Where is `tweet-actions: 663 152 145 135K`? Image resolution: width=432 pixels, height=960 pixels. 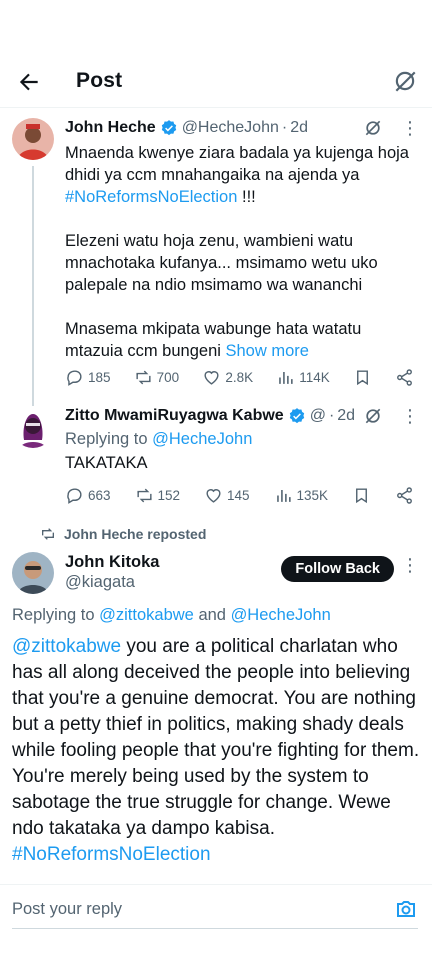 tweet-actions: 663 152 145 135K is located at coordinates (239, 495).